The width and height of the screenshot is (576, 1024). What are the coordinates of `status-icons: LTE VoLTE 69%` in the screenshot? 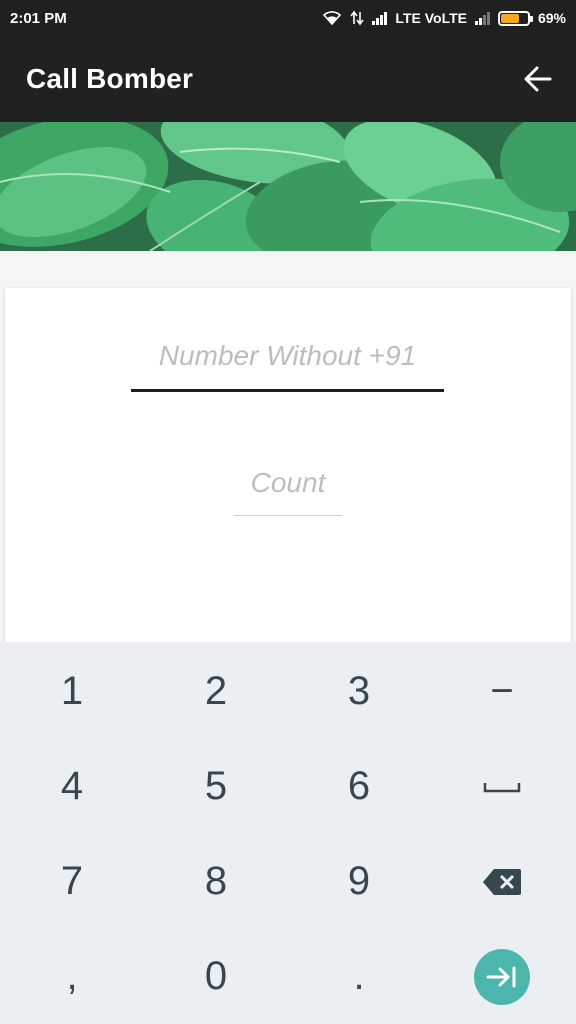 It's located at (444, 18).